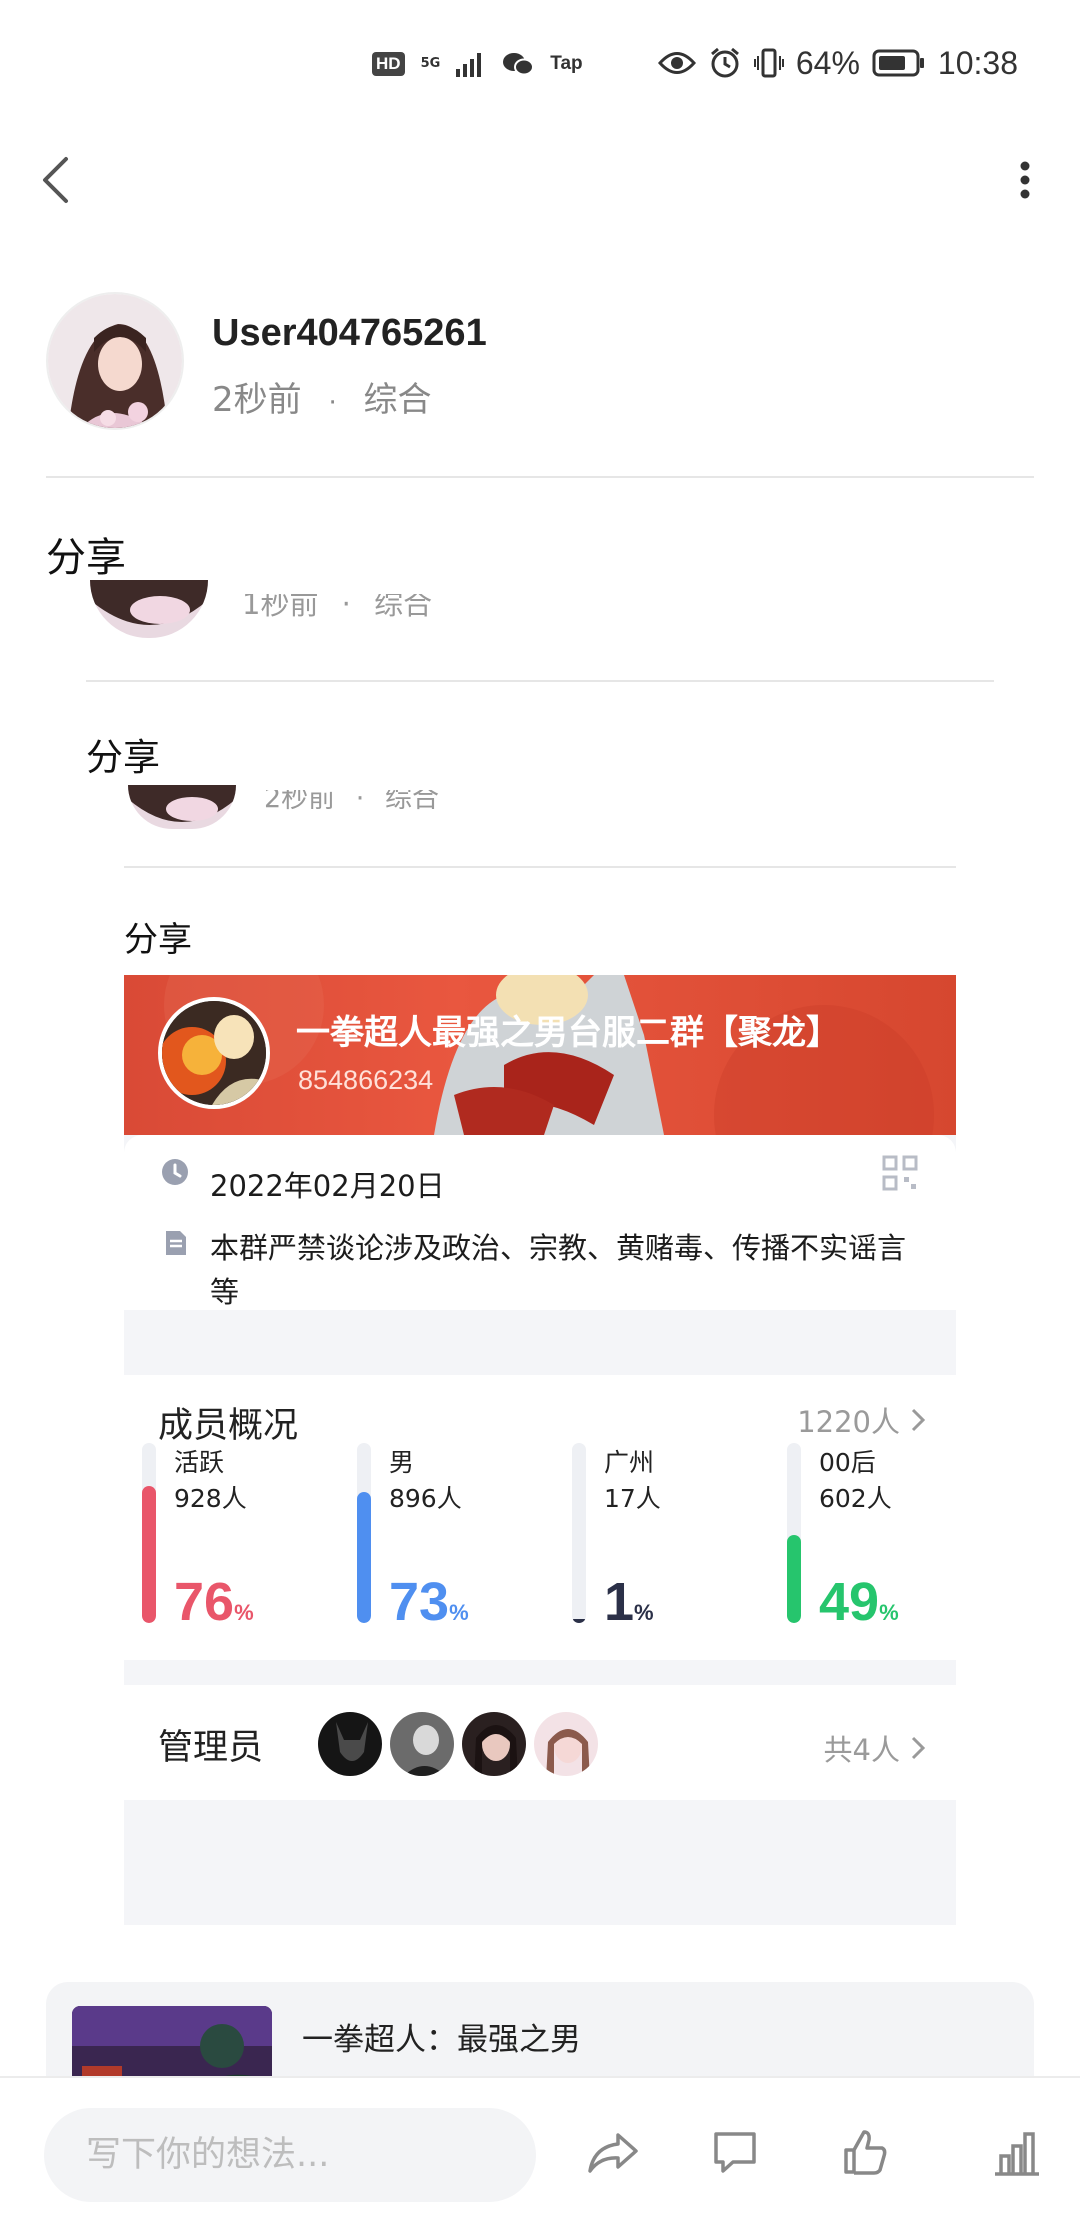  I want to click on wechat-icon, so click(519, 64).